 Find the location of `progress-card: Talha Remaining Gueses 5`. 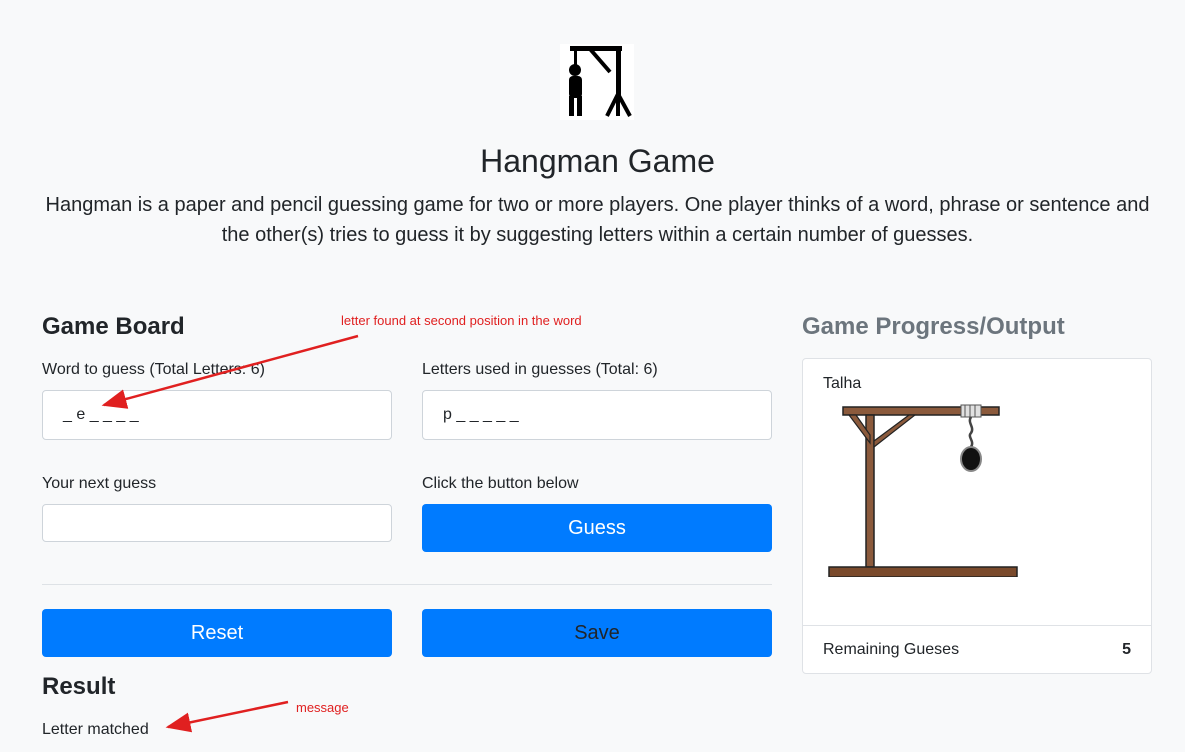

progress-card: Talha Remaining Gueses 5 is located at coordinates (977, 516).